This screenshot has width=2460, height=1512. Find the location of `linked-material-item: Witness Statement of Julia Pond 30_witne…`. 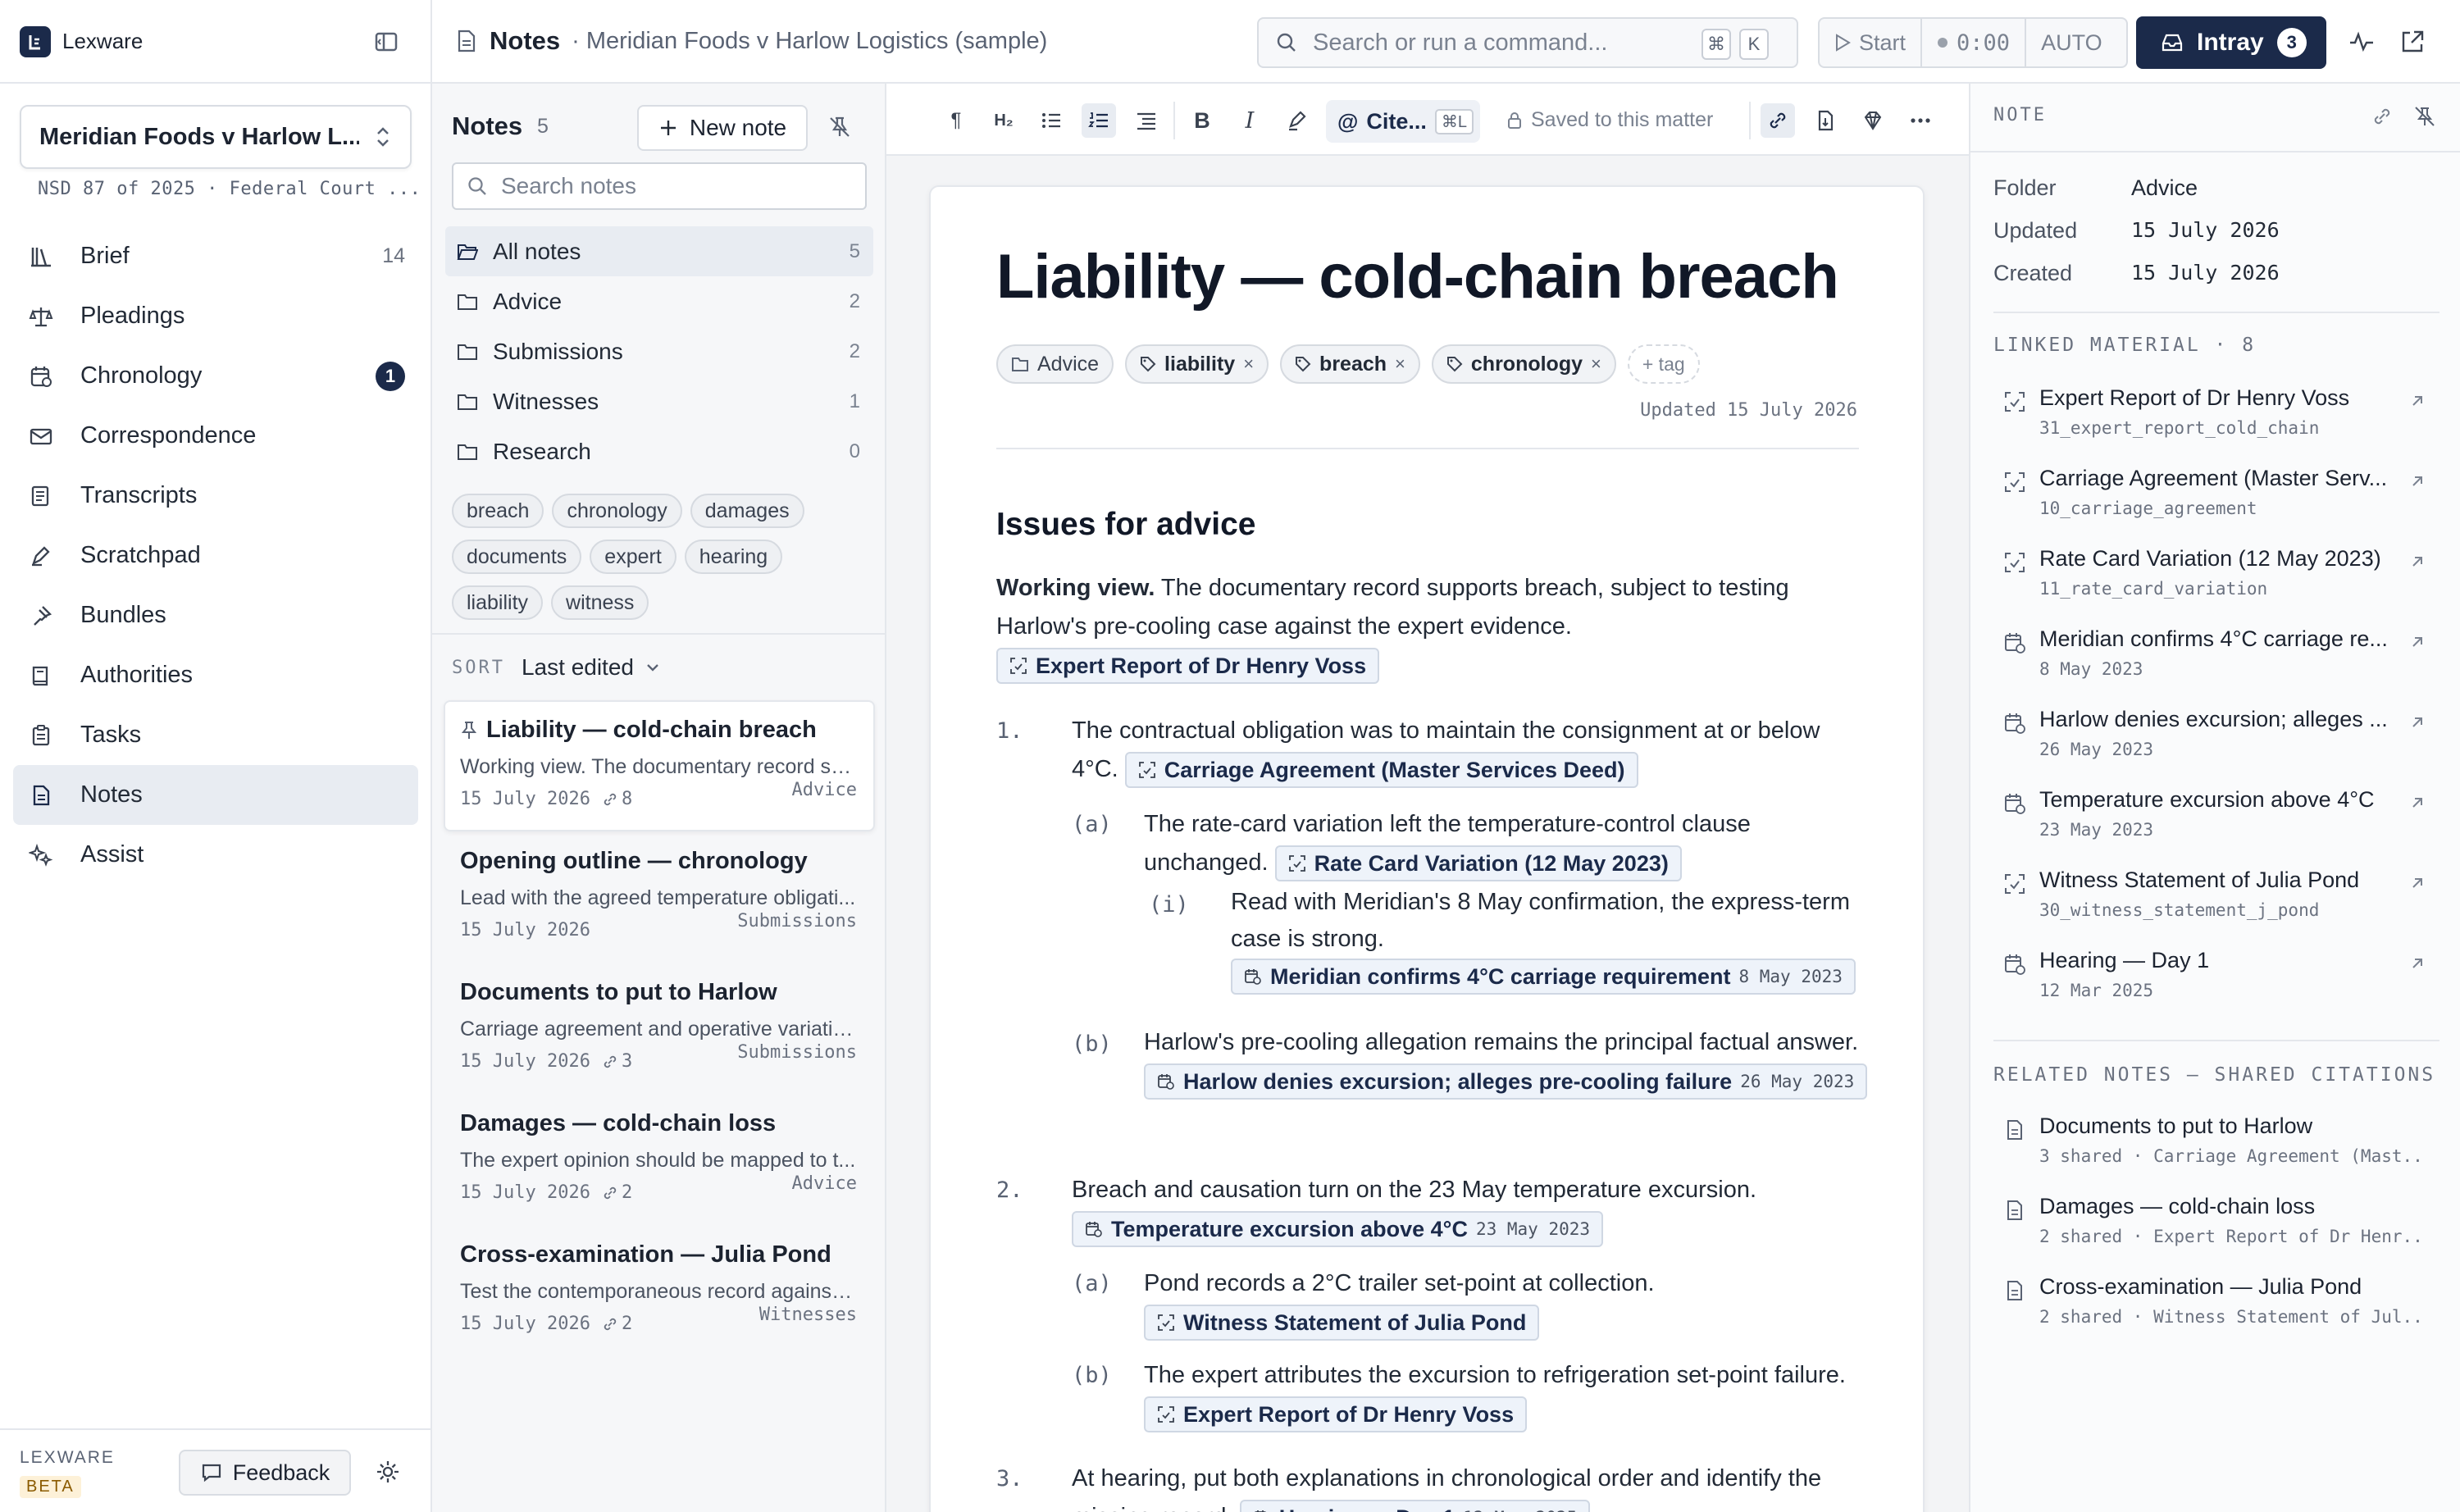

linked-material-item: Witness Statement of Julia Pond 30_witne… is located at coordinates (2216, 908).